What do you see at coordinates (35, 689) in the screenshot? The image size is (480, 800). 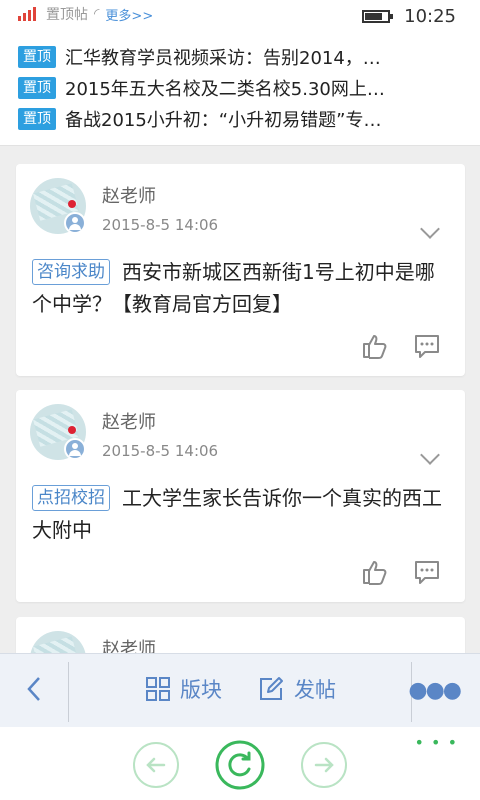 I see `back-arrow-icon` at bounding box center [35, 689].